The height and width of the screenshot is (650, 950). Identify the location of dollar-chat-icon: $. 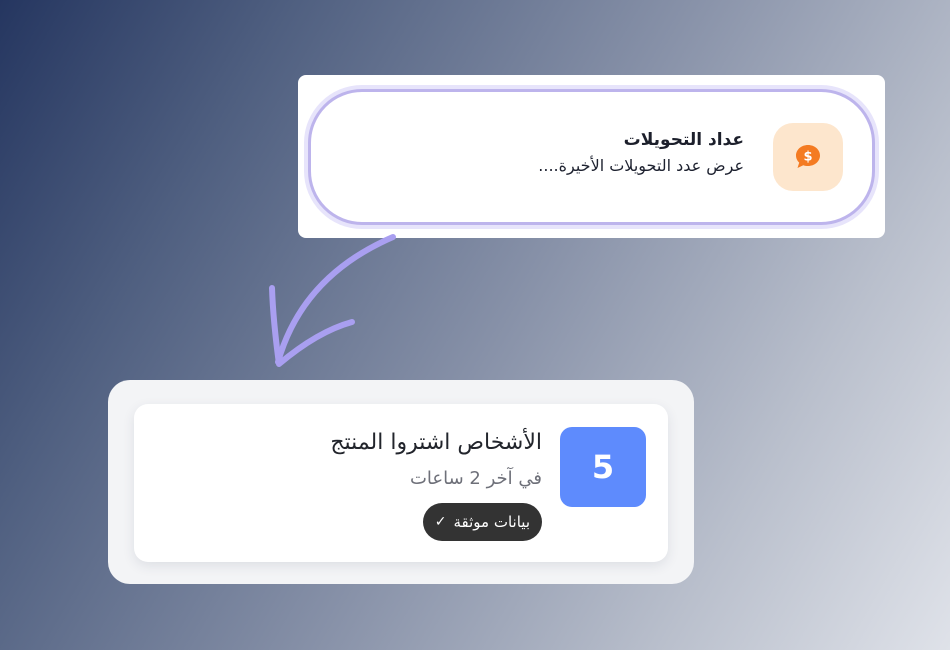
(808, 156).